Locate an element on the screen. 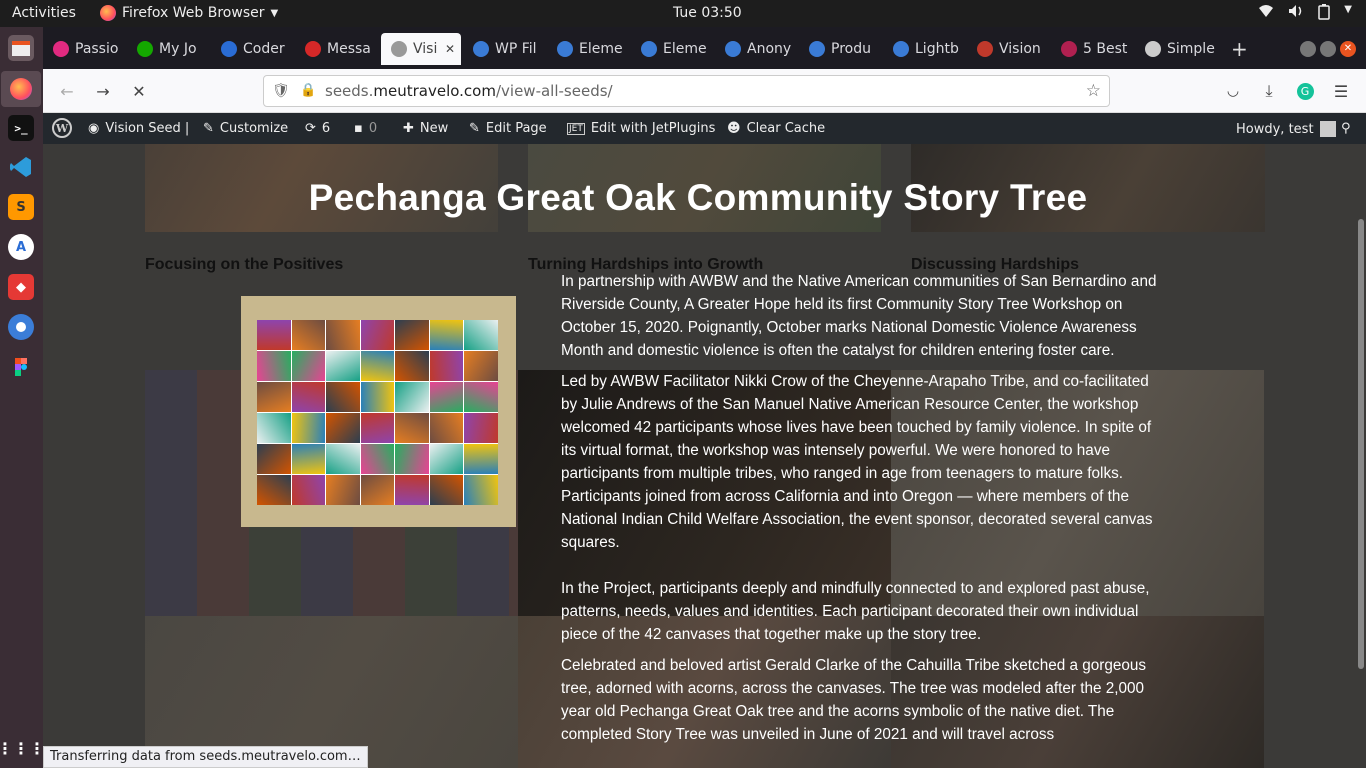 Image resolution: width=1366 pixels, height=768 pixels. caret-down-icon: ▼ is located at coordinates (274, 13).